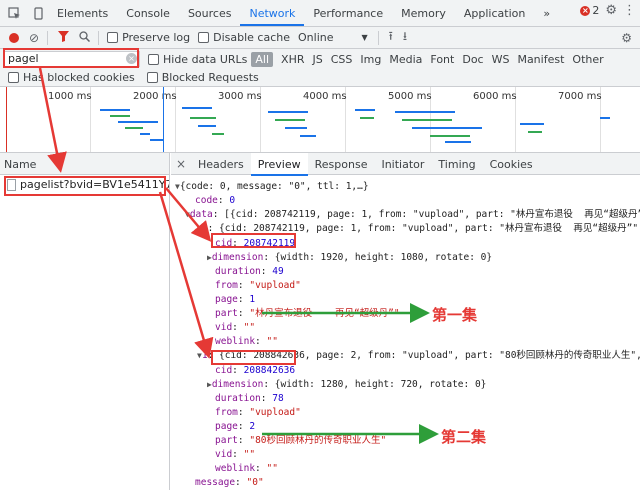 The height and width of the screenshot is (490, 640). Describe the element at coordinates (197, 59) in the screenshot. I see `hide-data-urls-checkbox: Hide data URLs` at that location.